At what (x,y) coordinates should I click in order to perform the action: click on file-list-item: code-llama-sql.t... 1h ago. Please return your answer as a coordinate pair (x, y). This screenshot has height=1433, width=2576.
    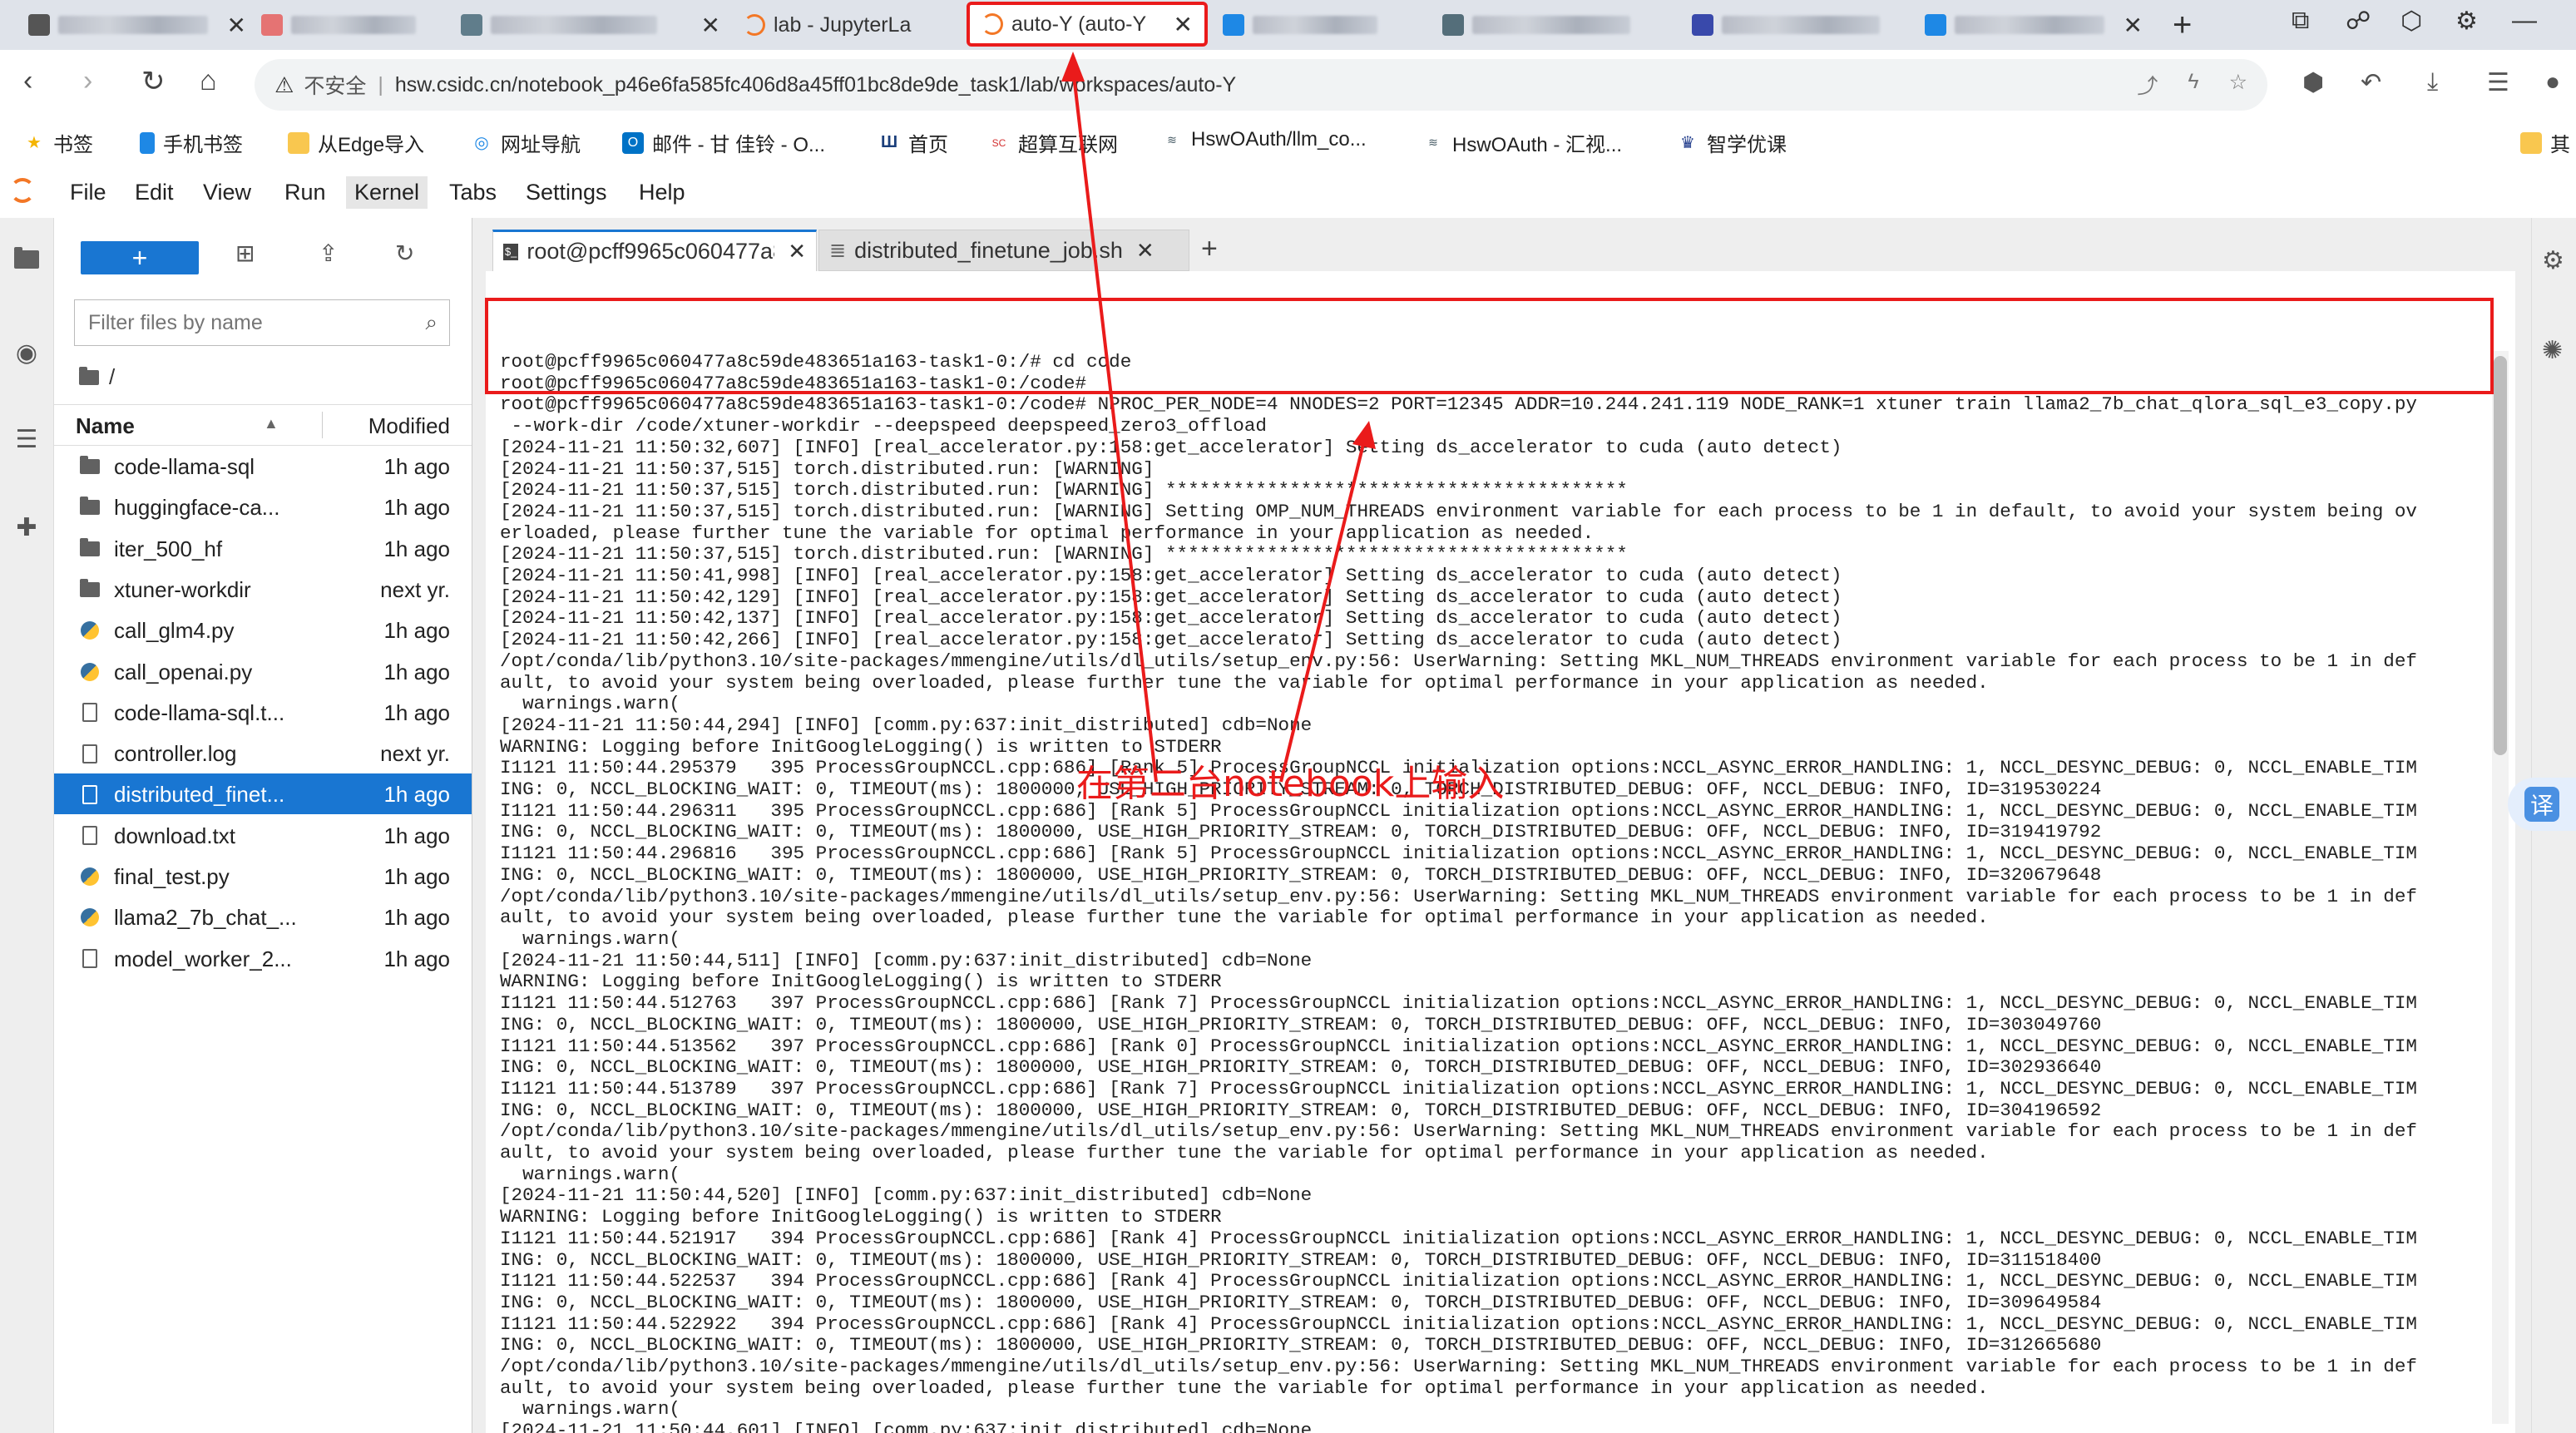
    Looking at the image, I should click on (263, 712).